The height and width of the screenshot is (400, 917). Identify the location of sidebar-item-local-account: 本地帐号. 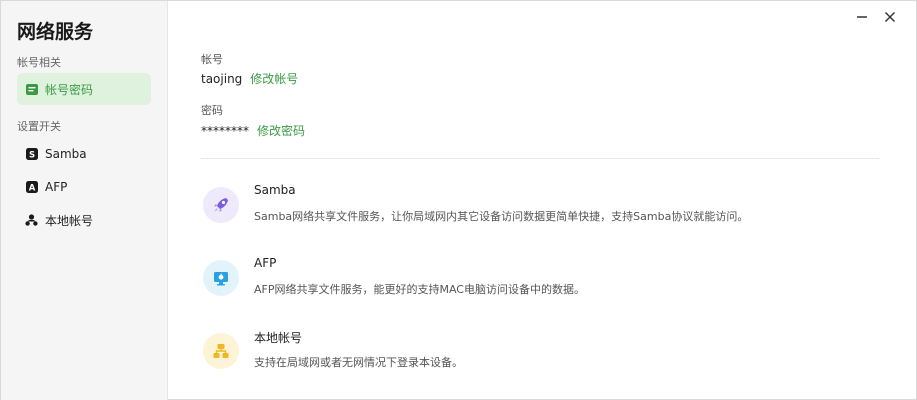
(84, 220).